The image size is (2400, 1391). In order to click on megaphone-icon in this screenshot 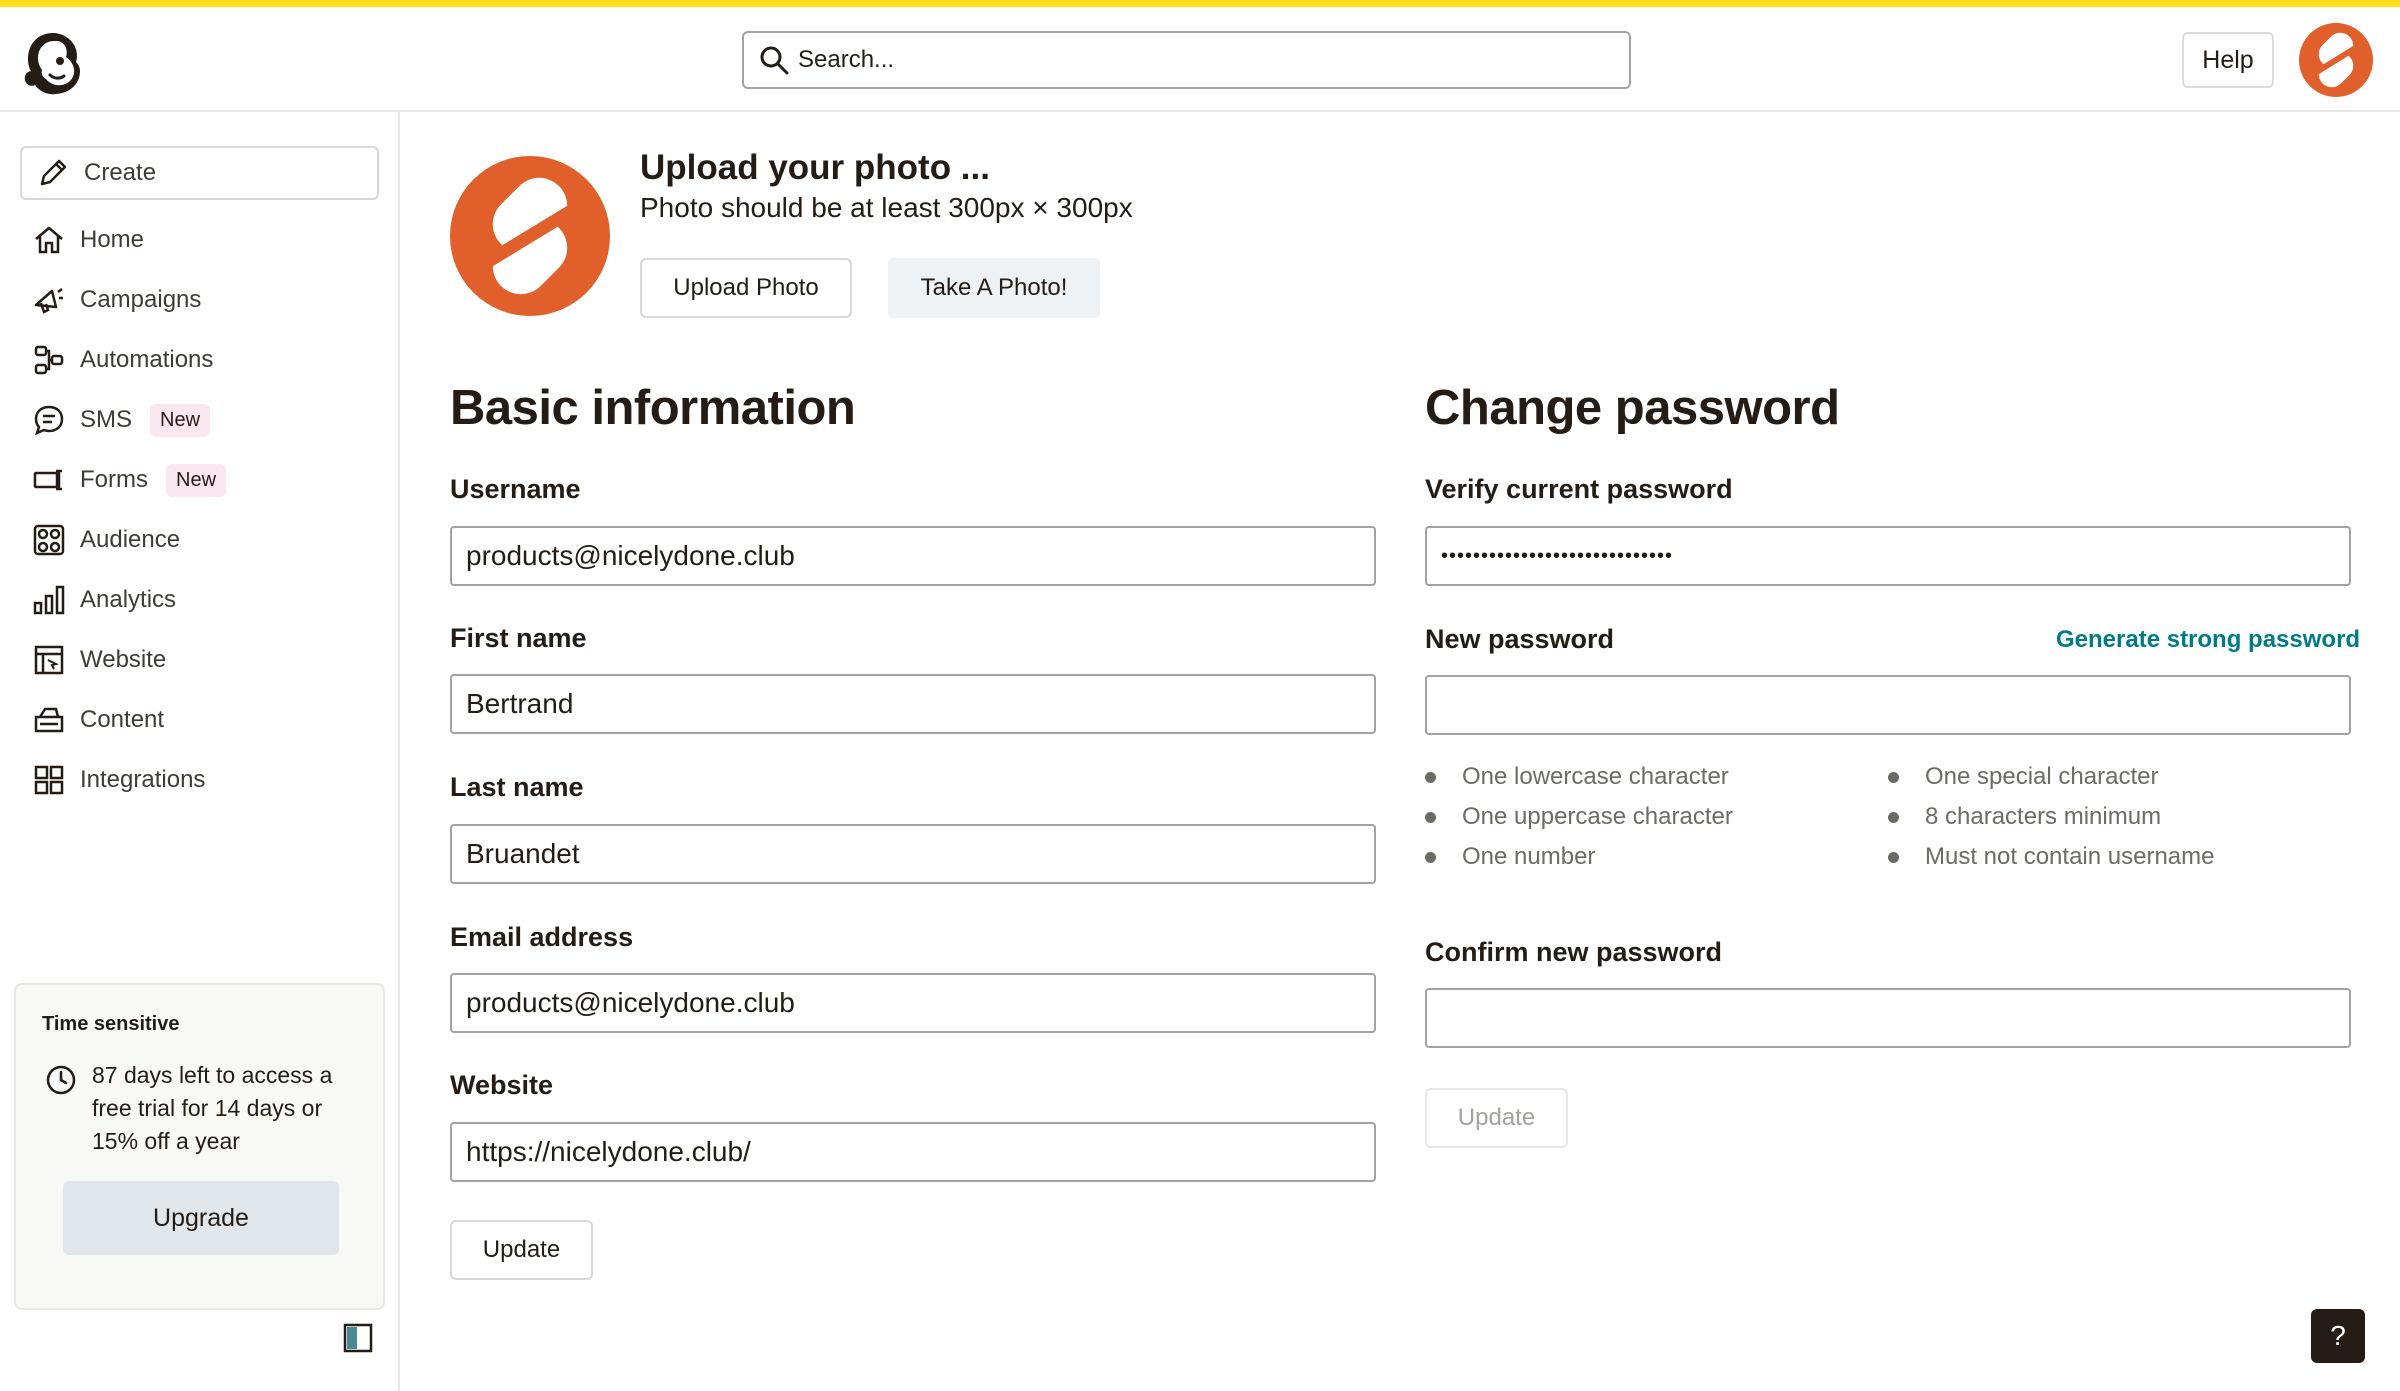, I will do `click(49, 300)`.